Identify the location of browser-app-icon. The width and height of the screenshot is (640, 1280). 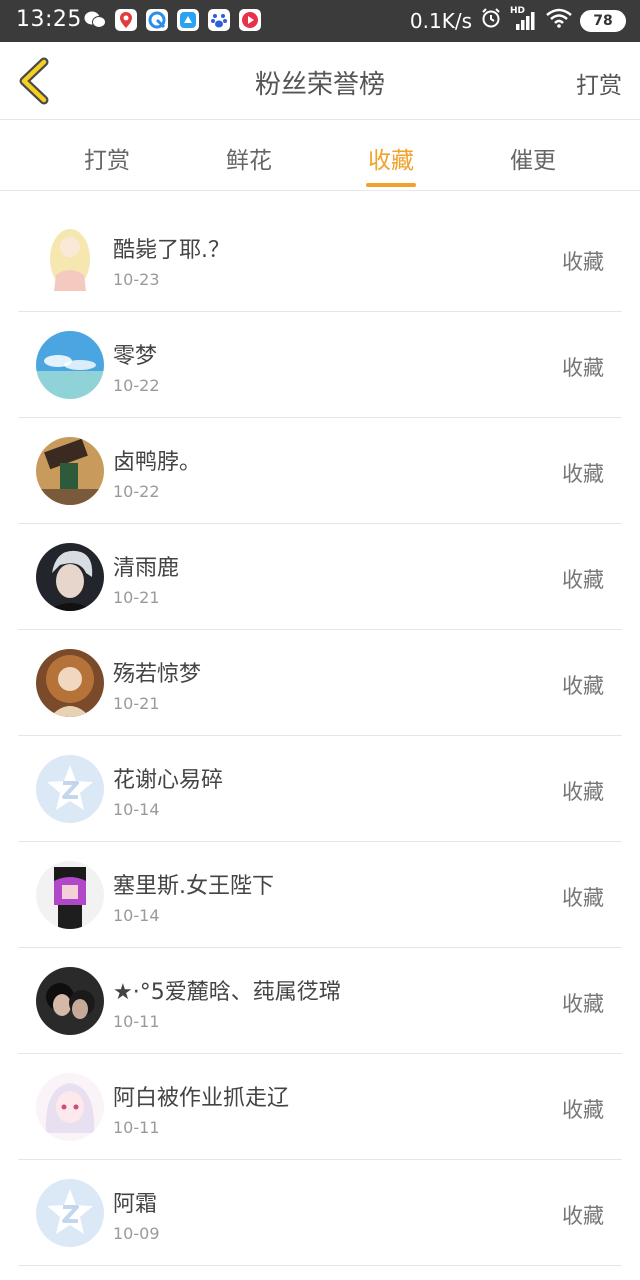
(157, 20).